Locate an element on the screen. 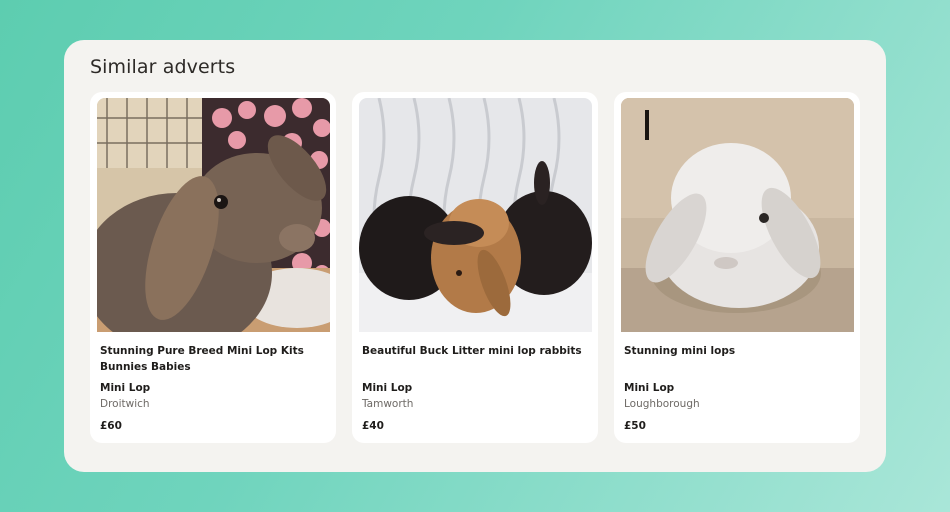  advert-location: Loughborough is located at coordinates (662, 404).